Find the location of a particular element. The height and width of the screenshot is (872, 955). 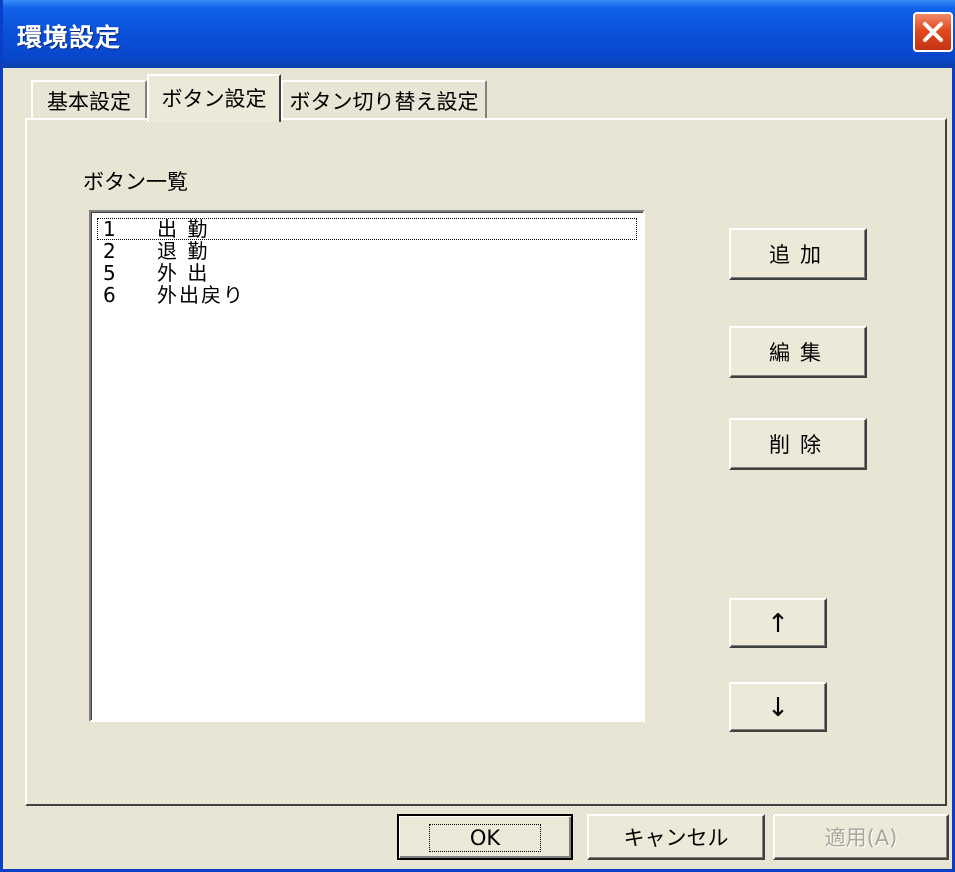

item-name: 外出戻り is located at coordinates (201, 295).